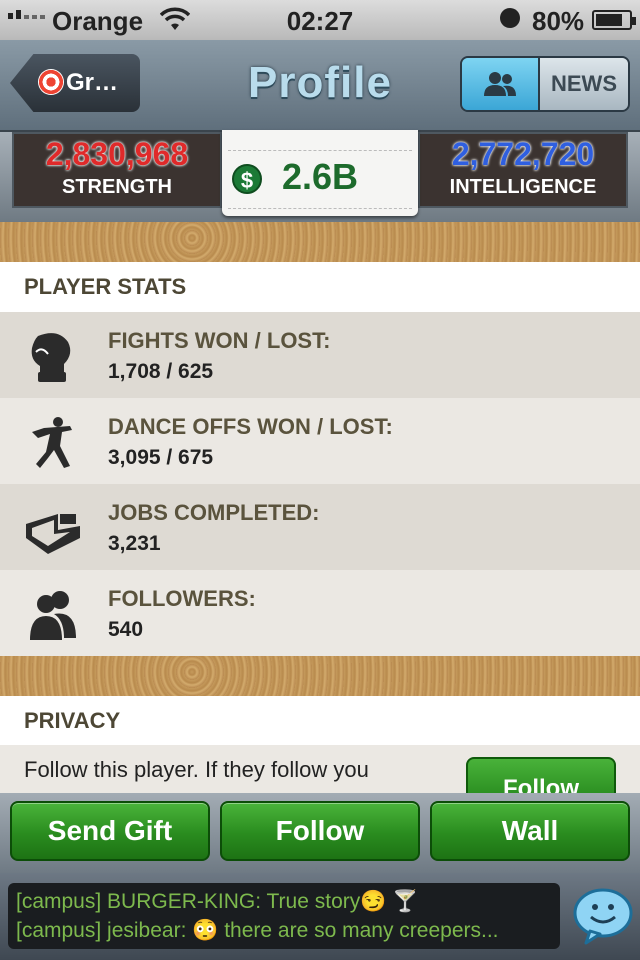  What do you see at coordinates (219, 340) in the screenshot?
I see `stat-label: FIGHTS WON / LOST:` at bounding box center [219, 340].